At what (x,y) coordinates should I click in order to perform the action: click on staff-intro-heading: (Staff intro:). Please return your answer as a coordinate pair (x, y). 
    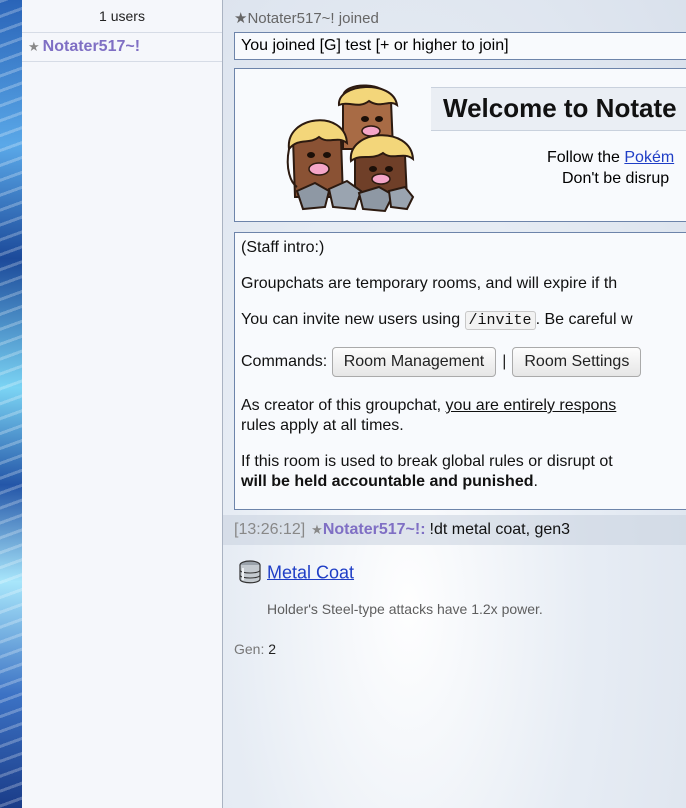
    Looking at the image, I should click on (283, 247).